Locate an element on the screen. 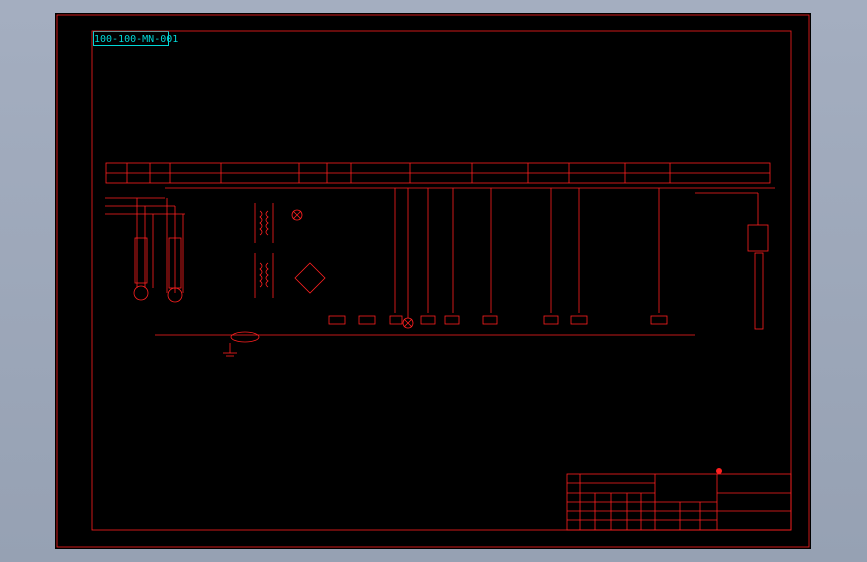 Image resolution: width=867 pixels, height=562 pixels. transformer-t1 is located at coordinates (264, 223).